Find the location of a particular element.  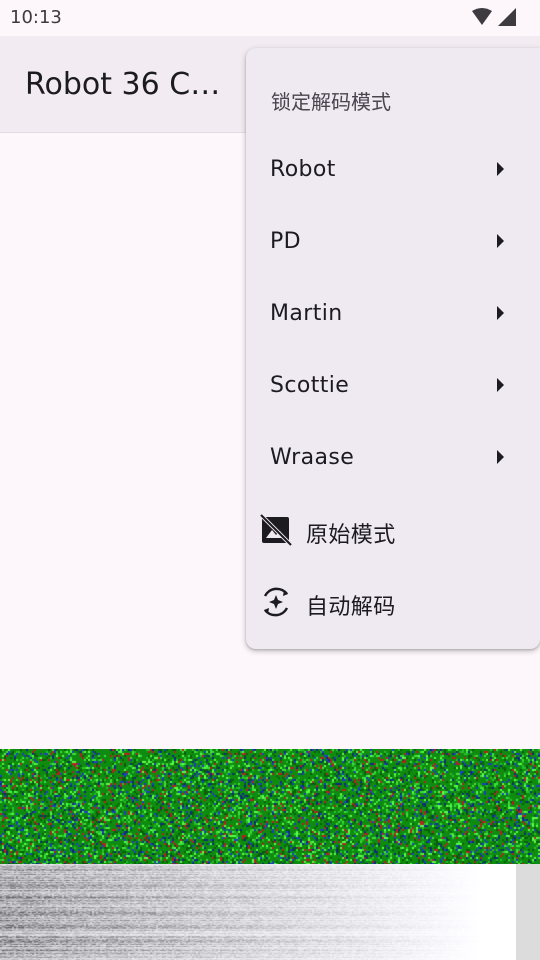

wifi-icon is located at coordinates (482, 16).